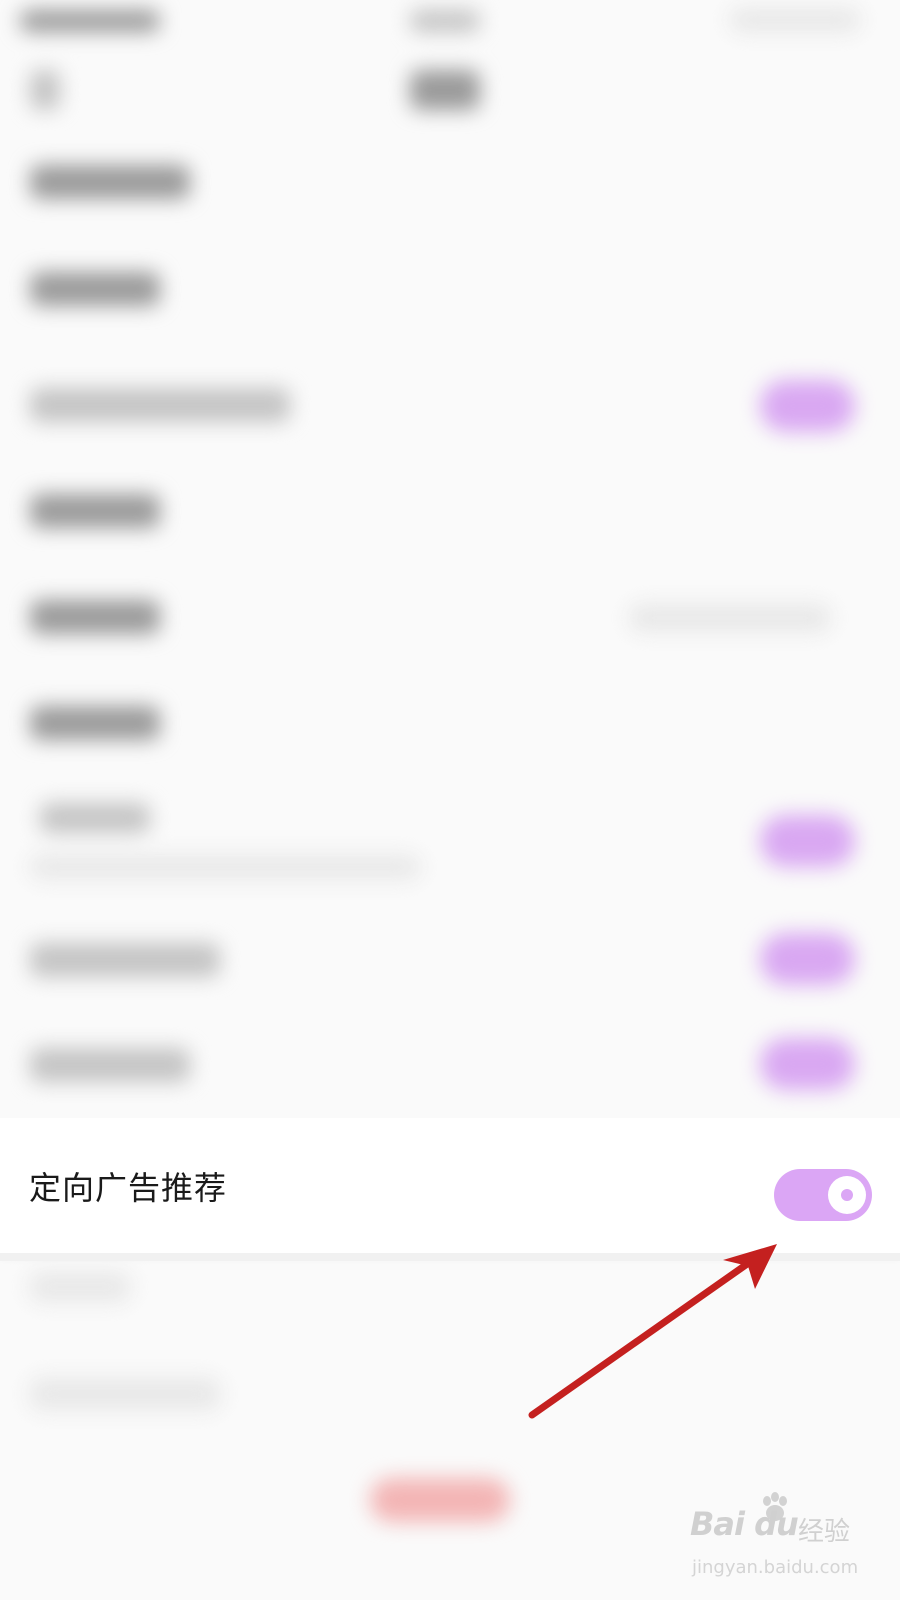  Describe the element at coordinates (824, 1532) in the screenshot. I see `watermark-cn: 经验` at that location.